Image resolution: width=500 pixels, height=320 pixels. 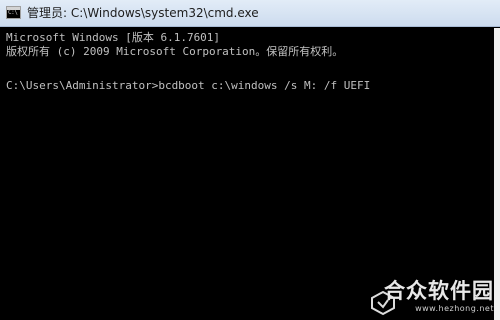 I want to click on console-line-version: Microsoft Windows [版本 6.1.7601], so click(x=113, y=37).